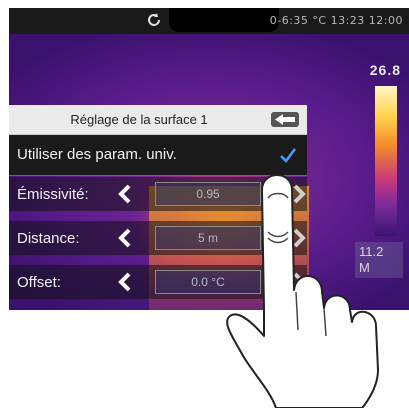  I want to click on universal-params-label: Utiliser des param. univ., so click(97, 154).